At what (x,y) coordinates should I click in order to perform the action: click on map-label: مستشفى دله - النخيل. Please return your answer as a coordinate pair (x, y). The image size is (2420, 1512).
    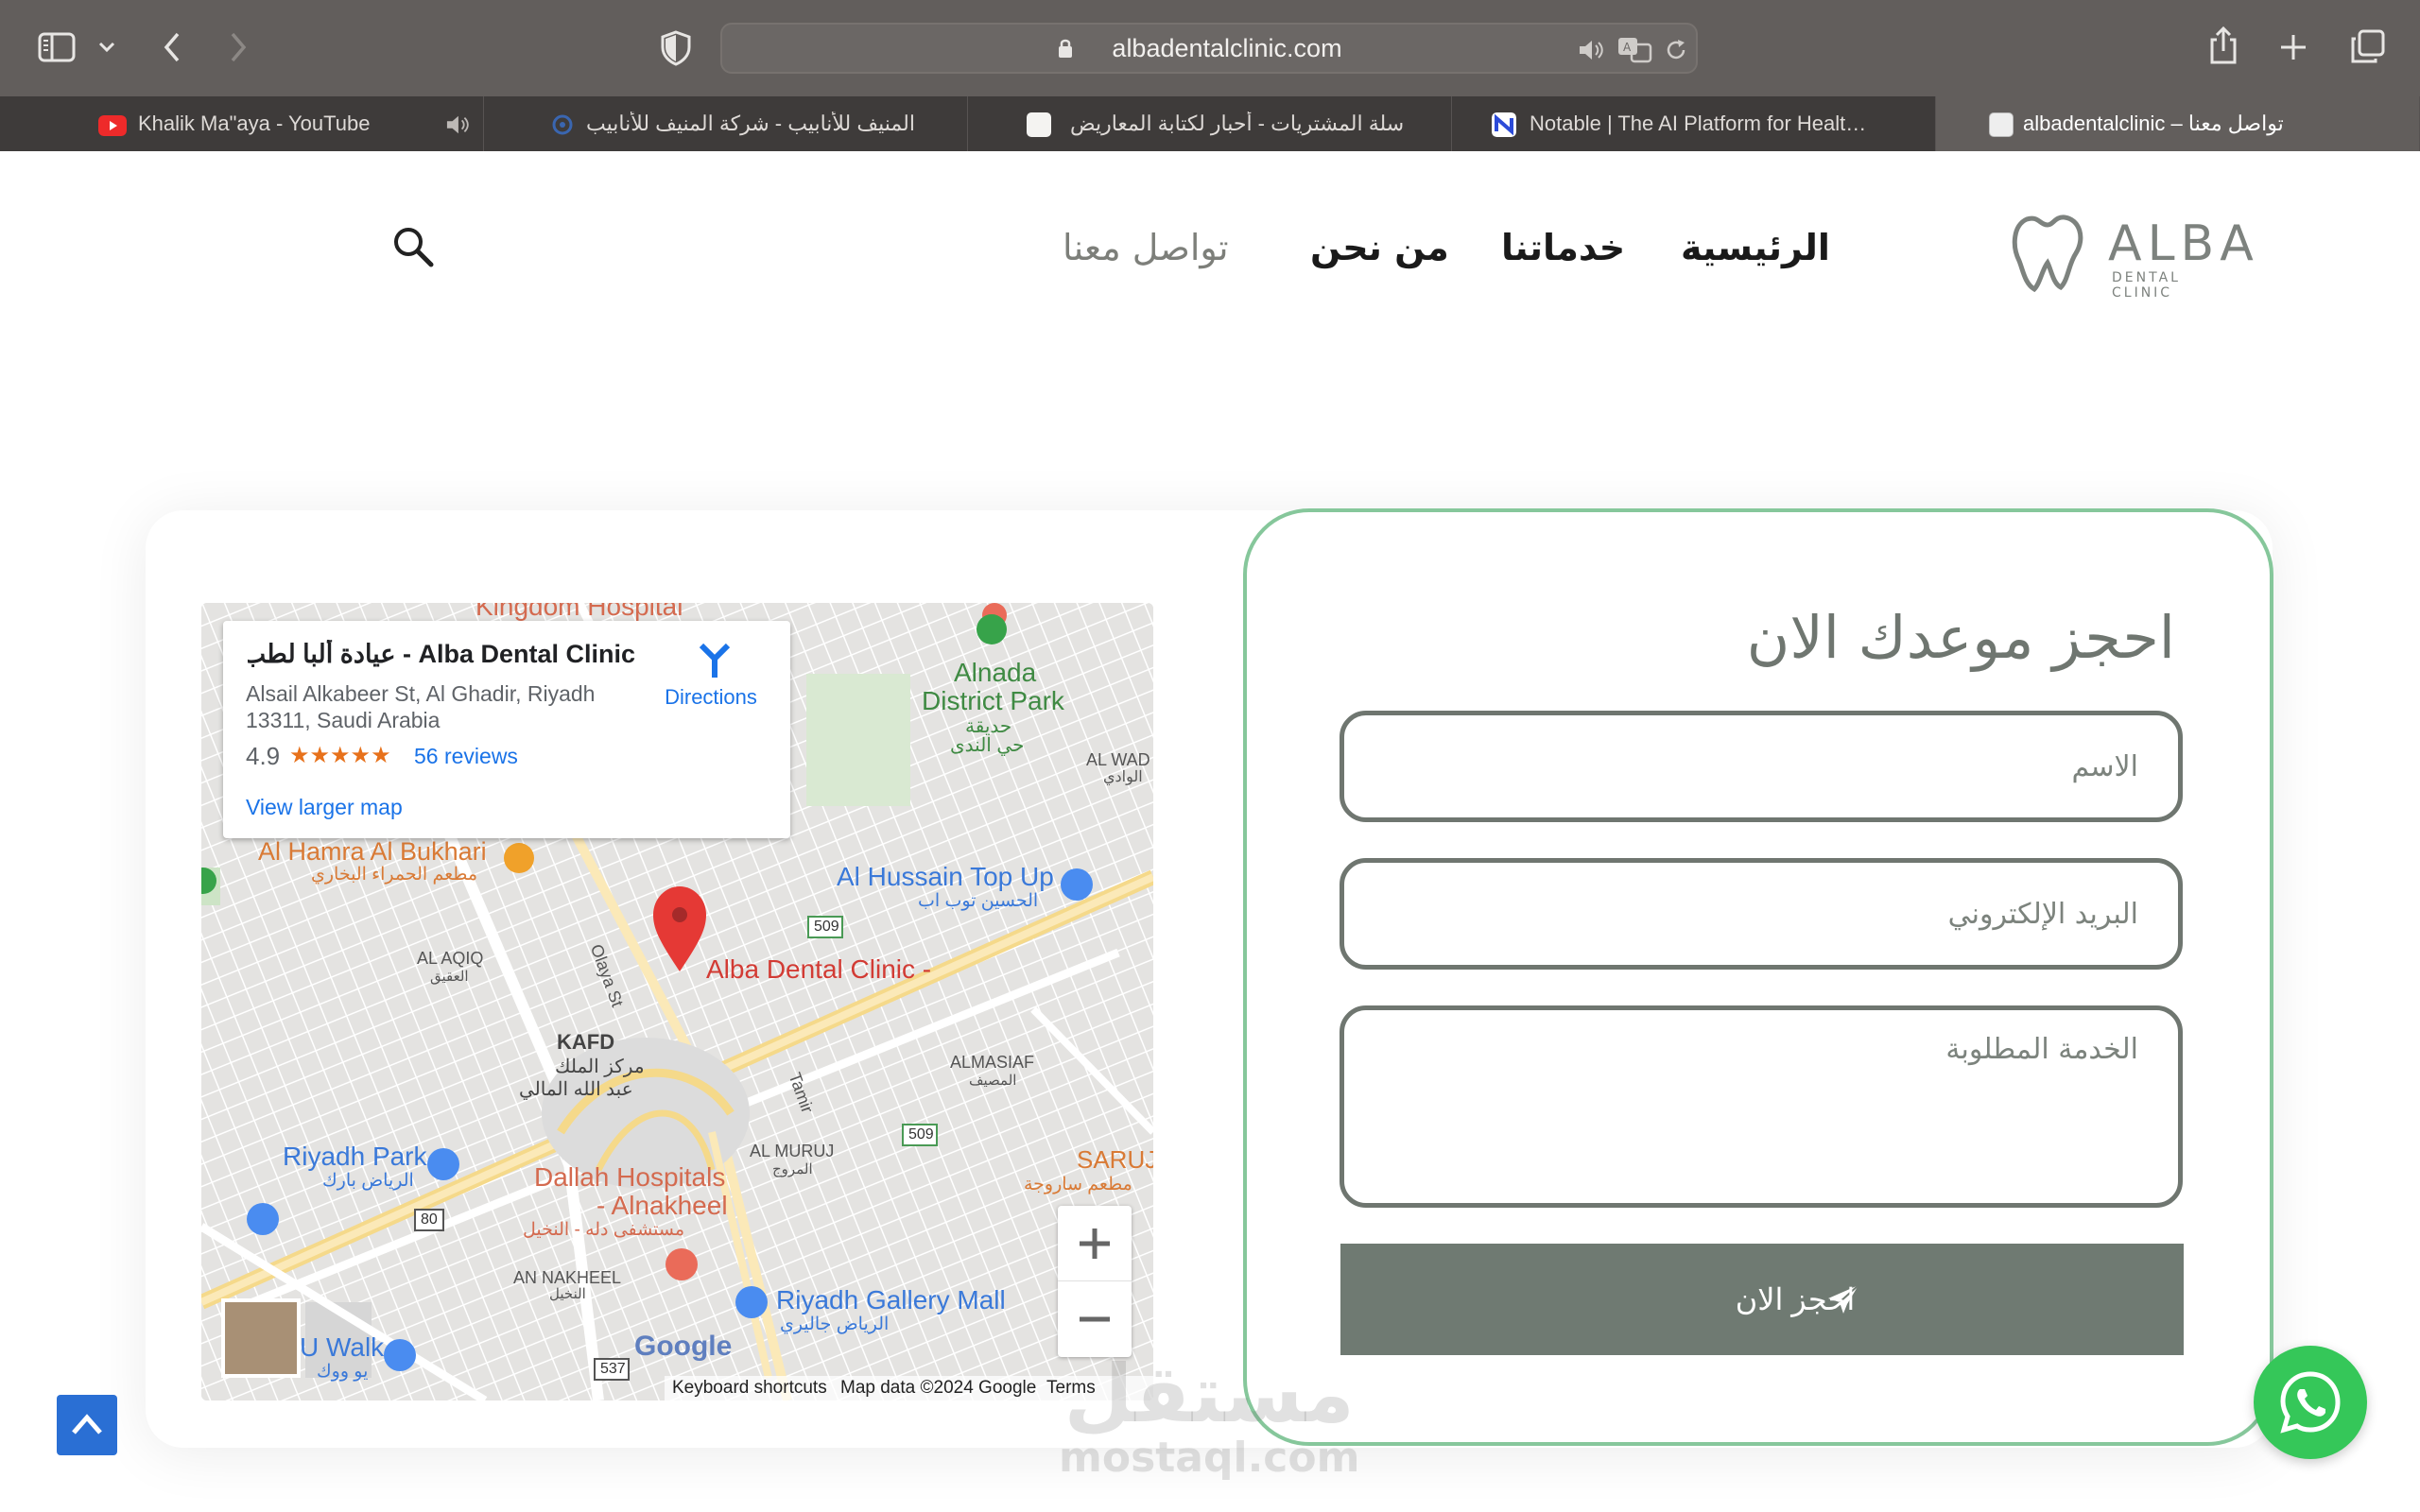
    Looking at the image, I should click on (604, 1230).